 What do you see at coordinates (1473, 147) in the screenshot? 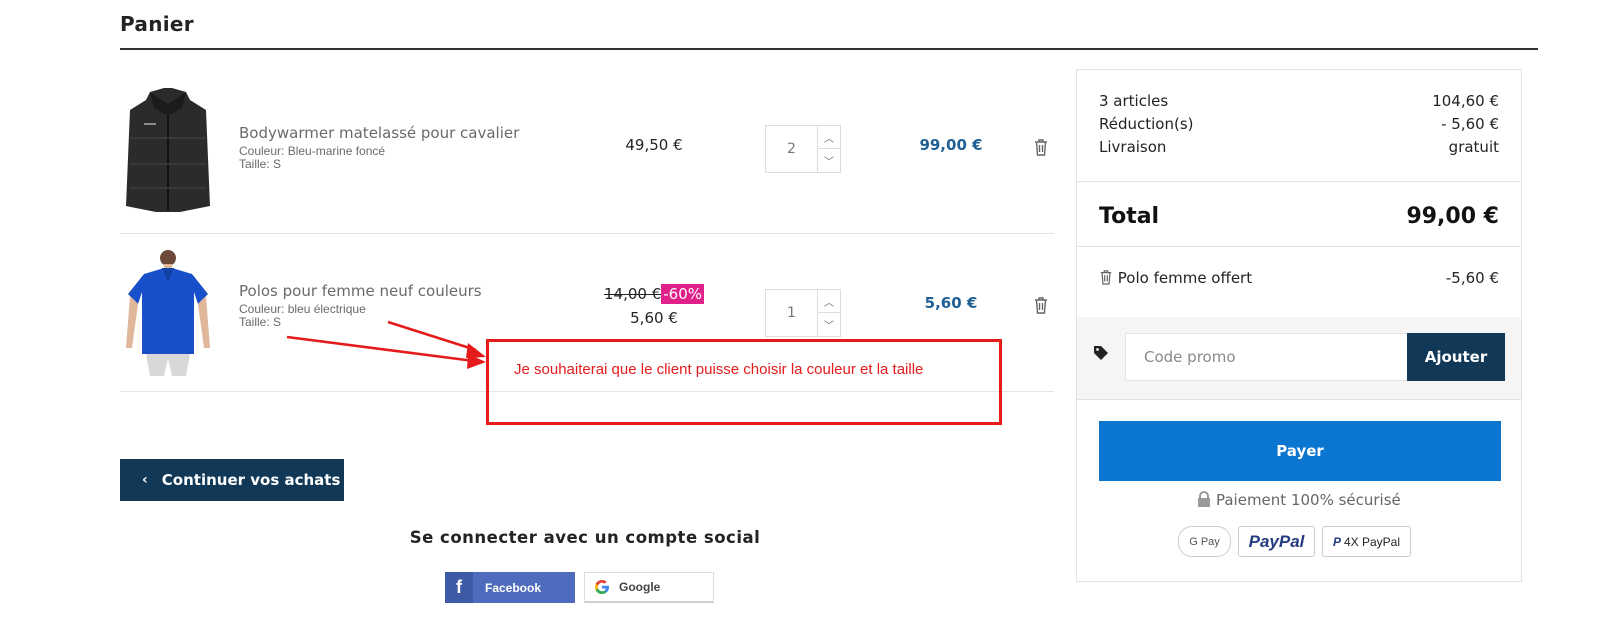
I see `shipping-value: gratuit` at bounding box center [1473, 147].